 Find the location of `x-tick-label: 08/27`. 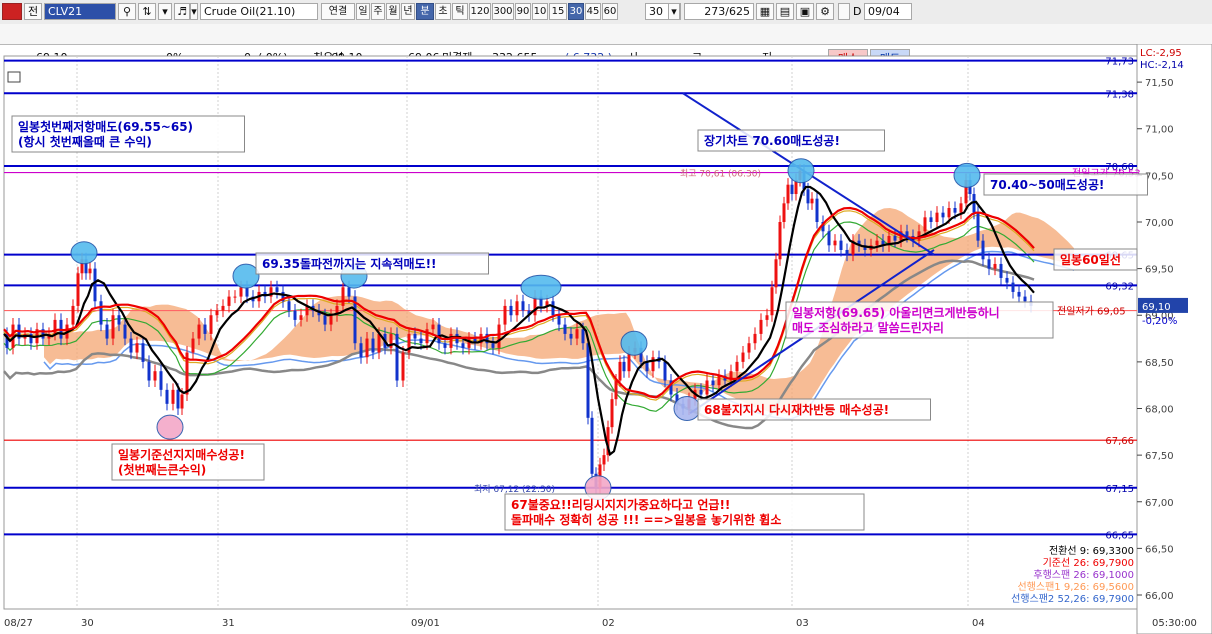

x-tick-label: 08/27 is located at coordinates (18, 623).